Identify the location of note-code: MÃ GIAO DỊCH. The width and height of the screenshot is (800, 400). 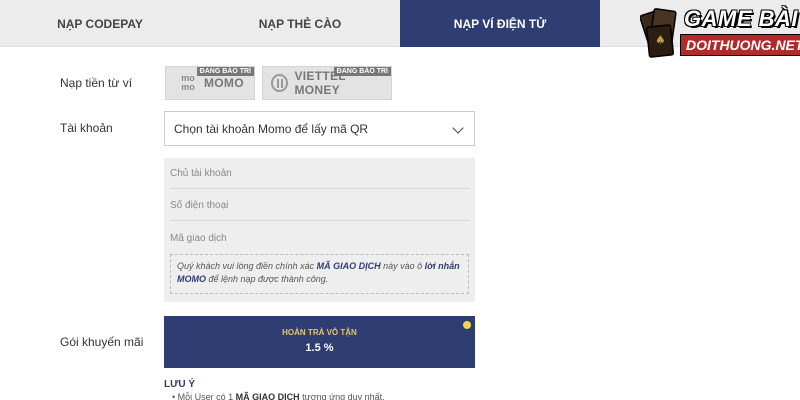
(267, 396).